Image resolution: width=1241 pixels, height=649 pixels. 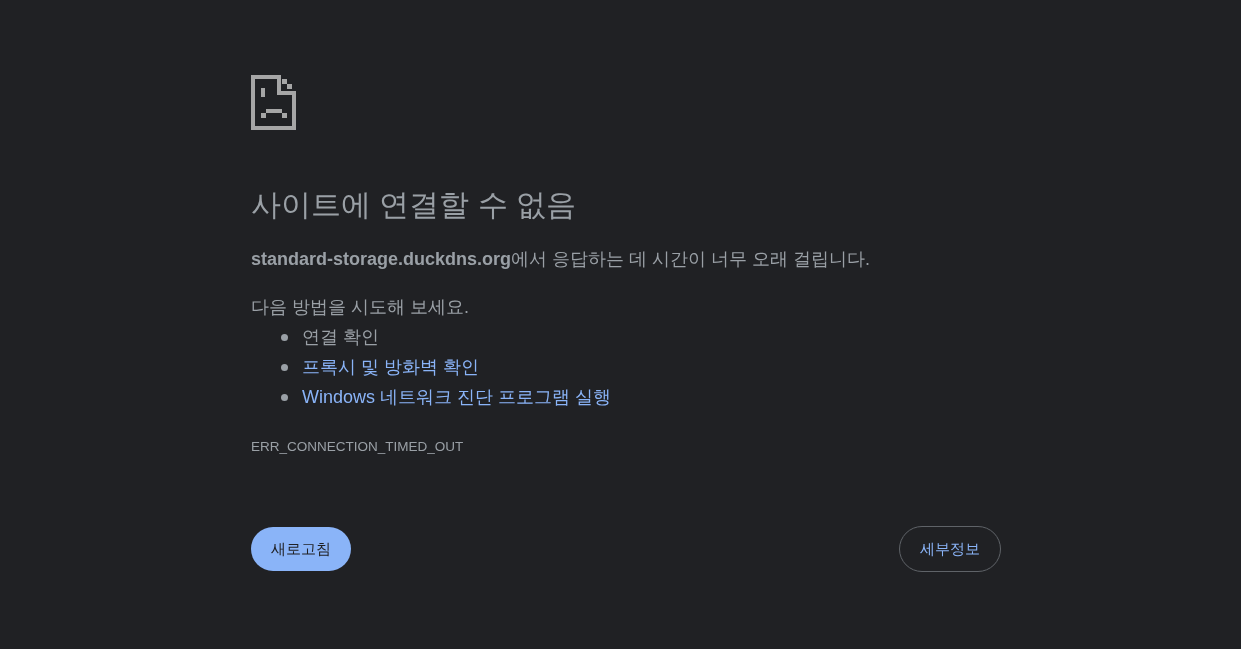 I want to click on error-message: standard-storage.duckdns.org에서 응답하는 데 시간이 너무 오래 걸립니다., so click(x=561, y=259).